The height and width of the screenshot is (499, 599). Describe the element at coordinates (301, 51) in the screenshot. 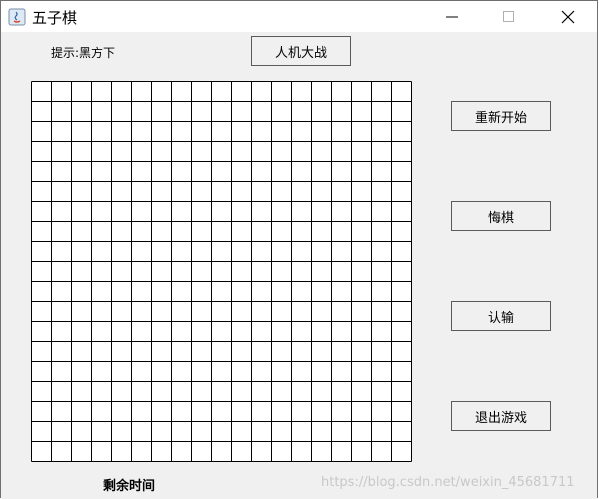

I see `ai-battle-button: 人机大战` at that location.